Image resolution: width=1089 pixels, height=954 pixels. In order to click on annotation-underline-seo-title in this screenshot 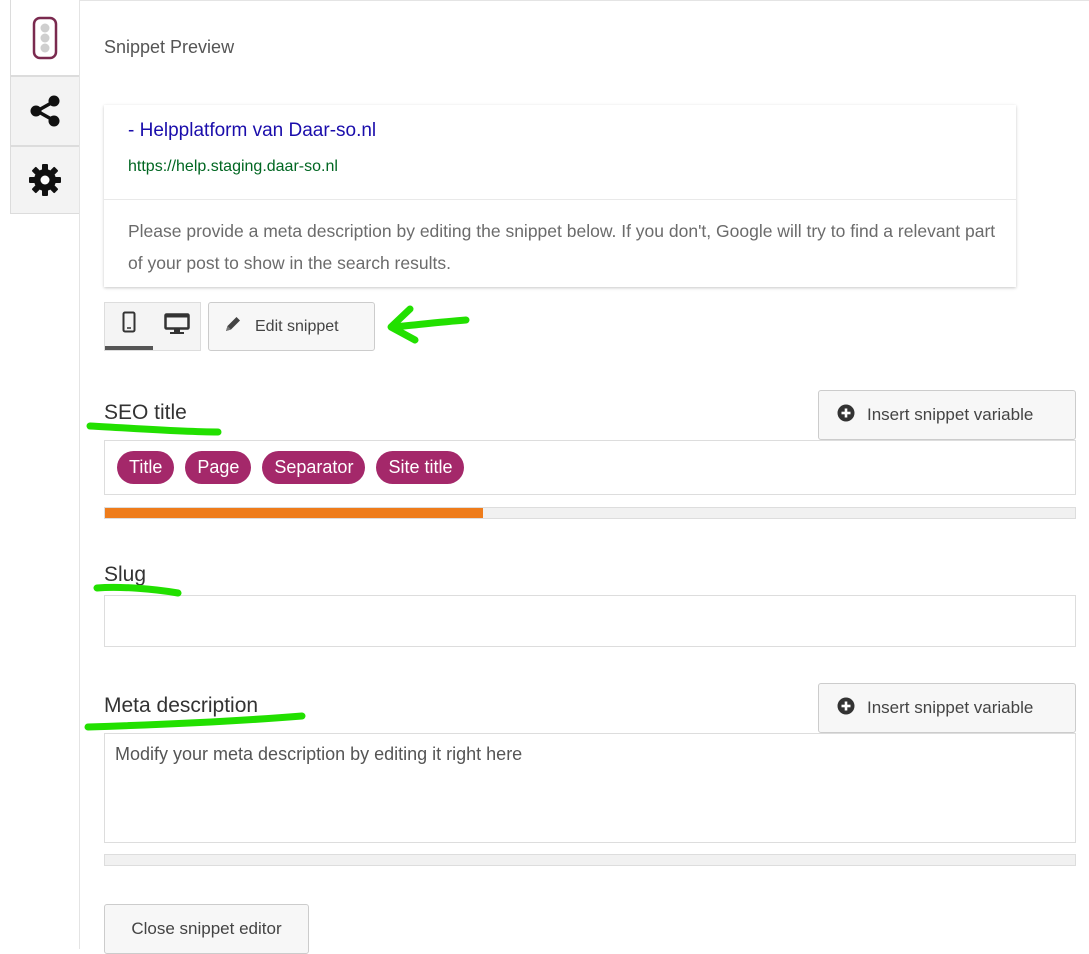, I will do `click(154, 429)`.